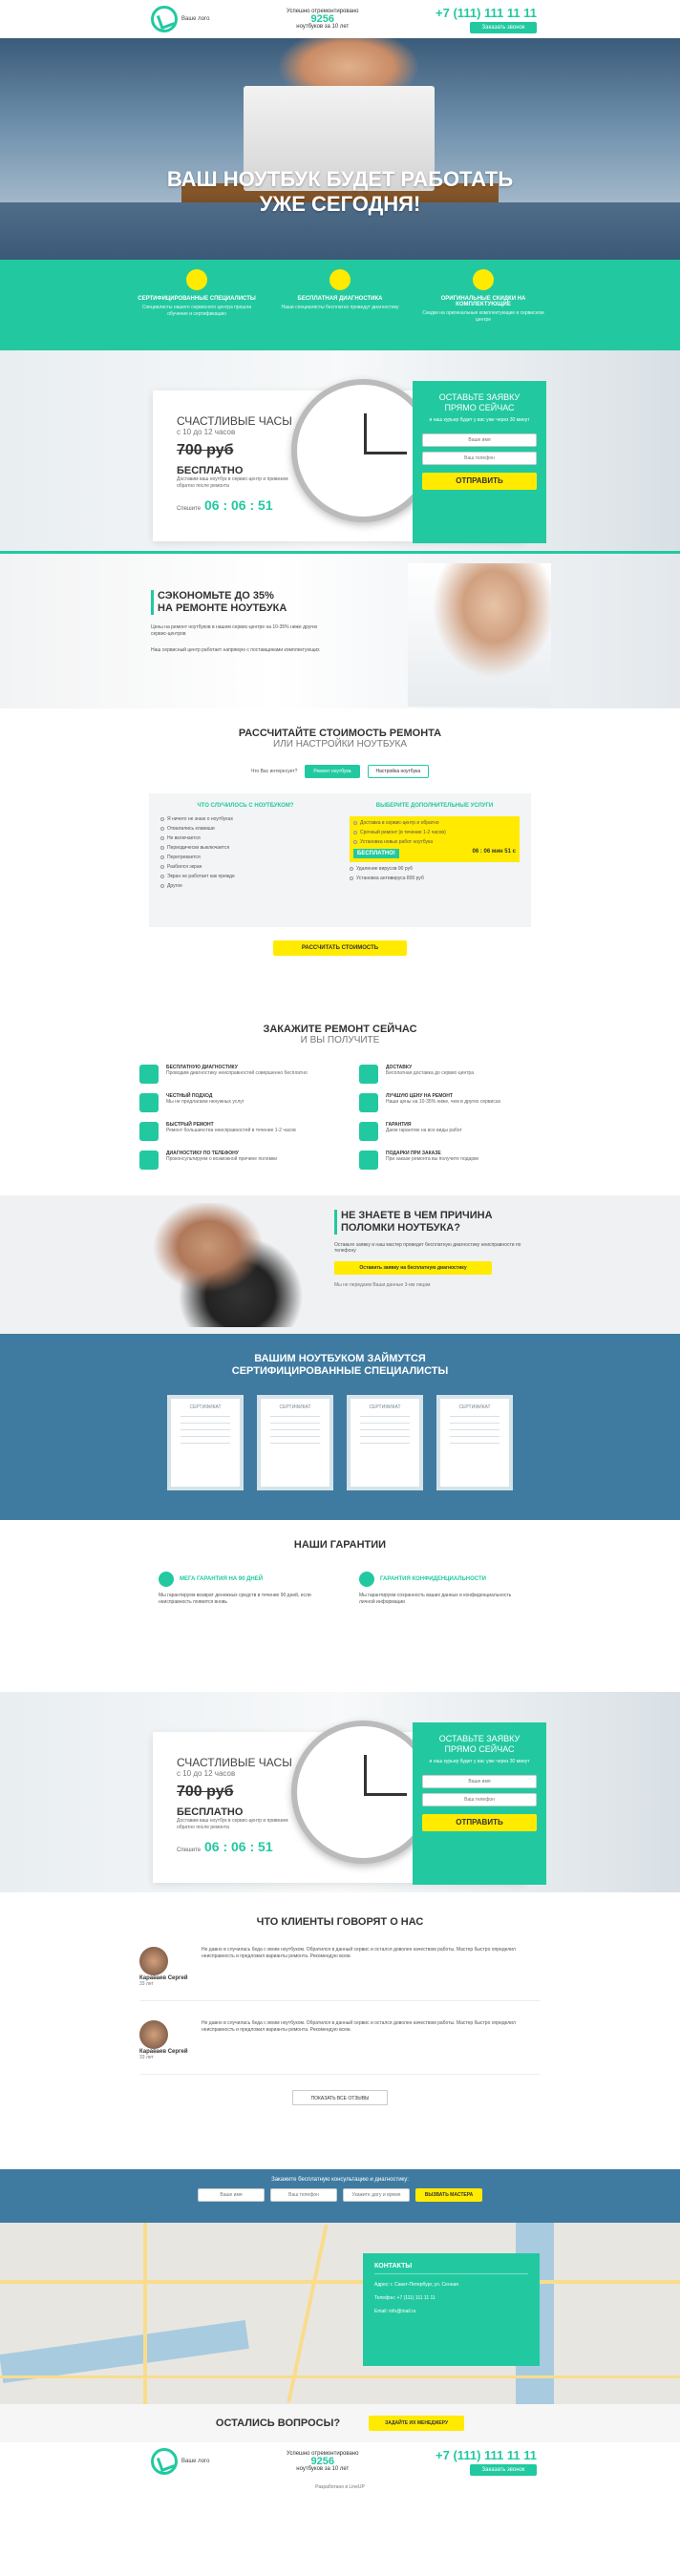 This screenshot has width=680, height=2576. I want to click on services-heading: ВЫБЕРИТЕ ДОПОЛНИТЕЛЬНЫЕ УСЛУГИ, so click(435, 806).